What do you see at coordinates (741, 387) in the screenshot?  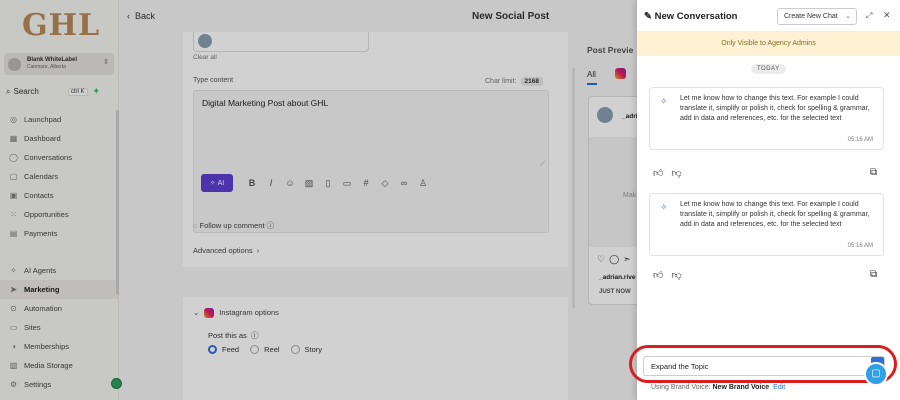 I see `brand-voice-name: New Brand Voice` at bounding box center [741, 387].